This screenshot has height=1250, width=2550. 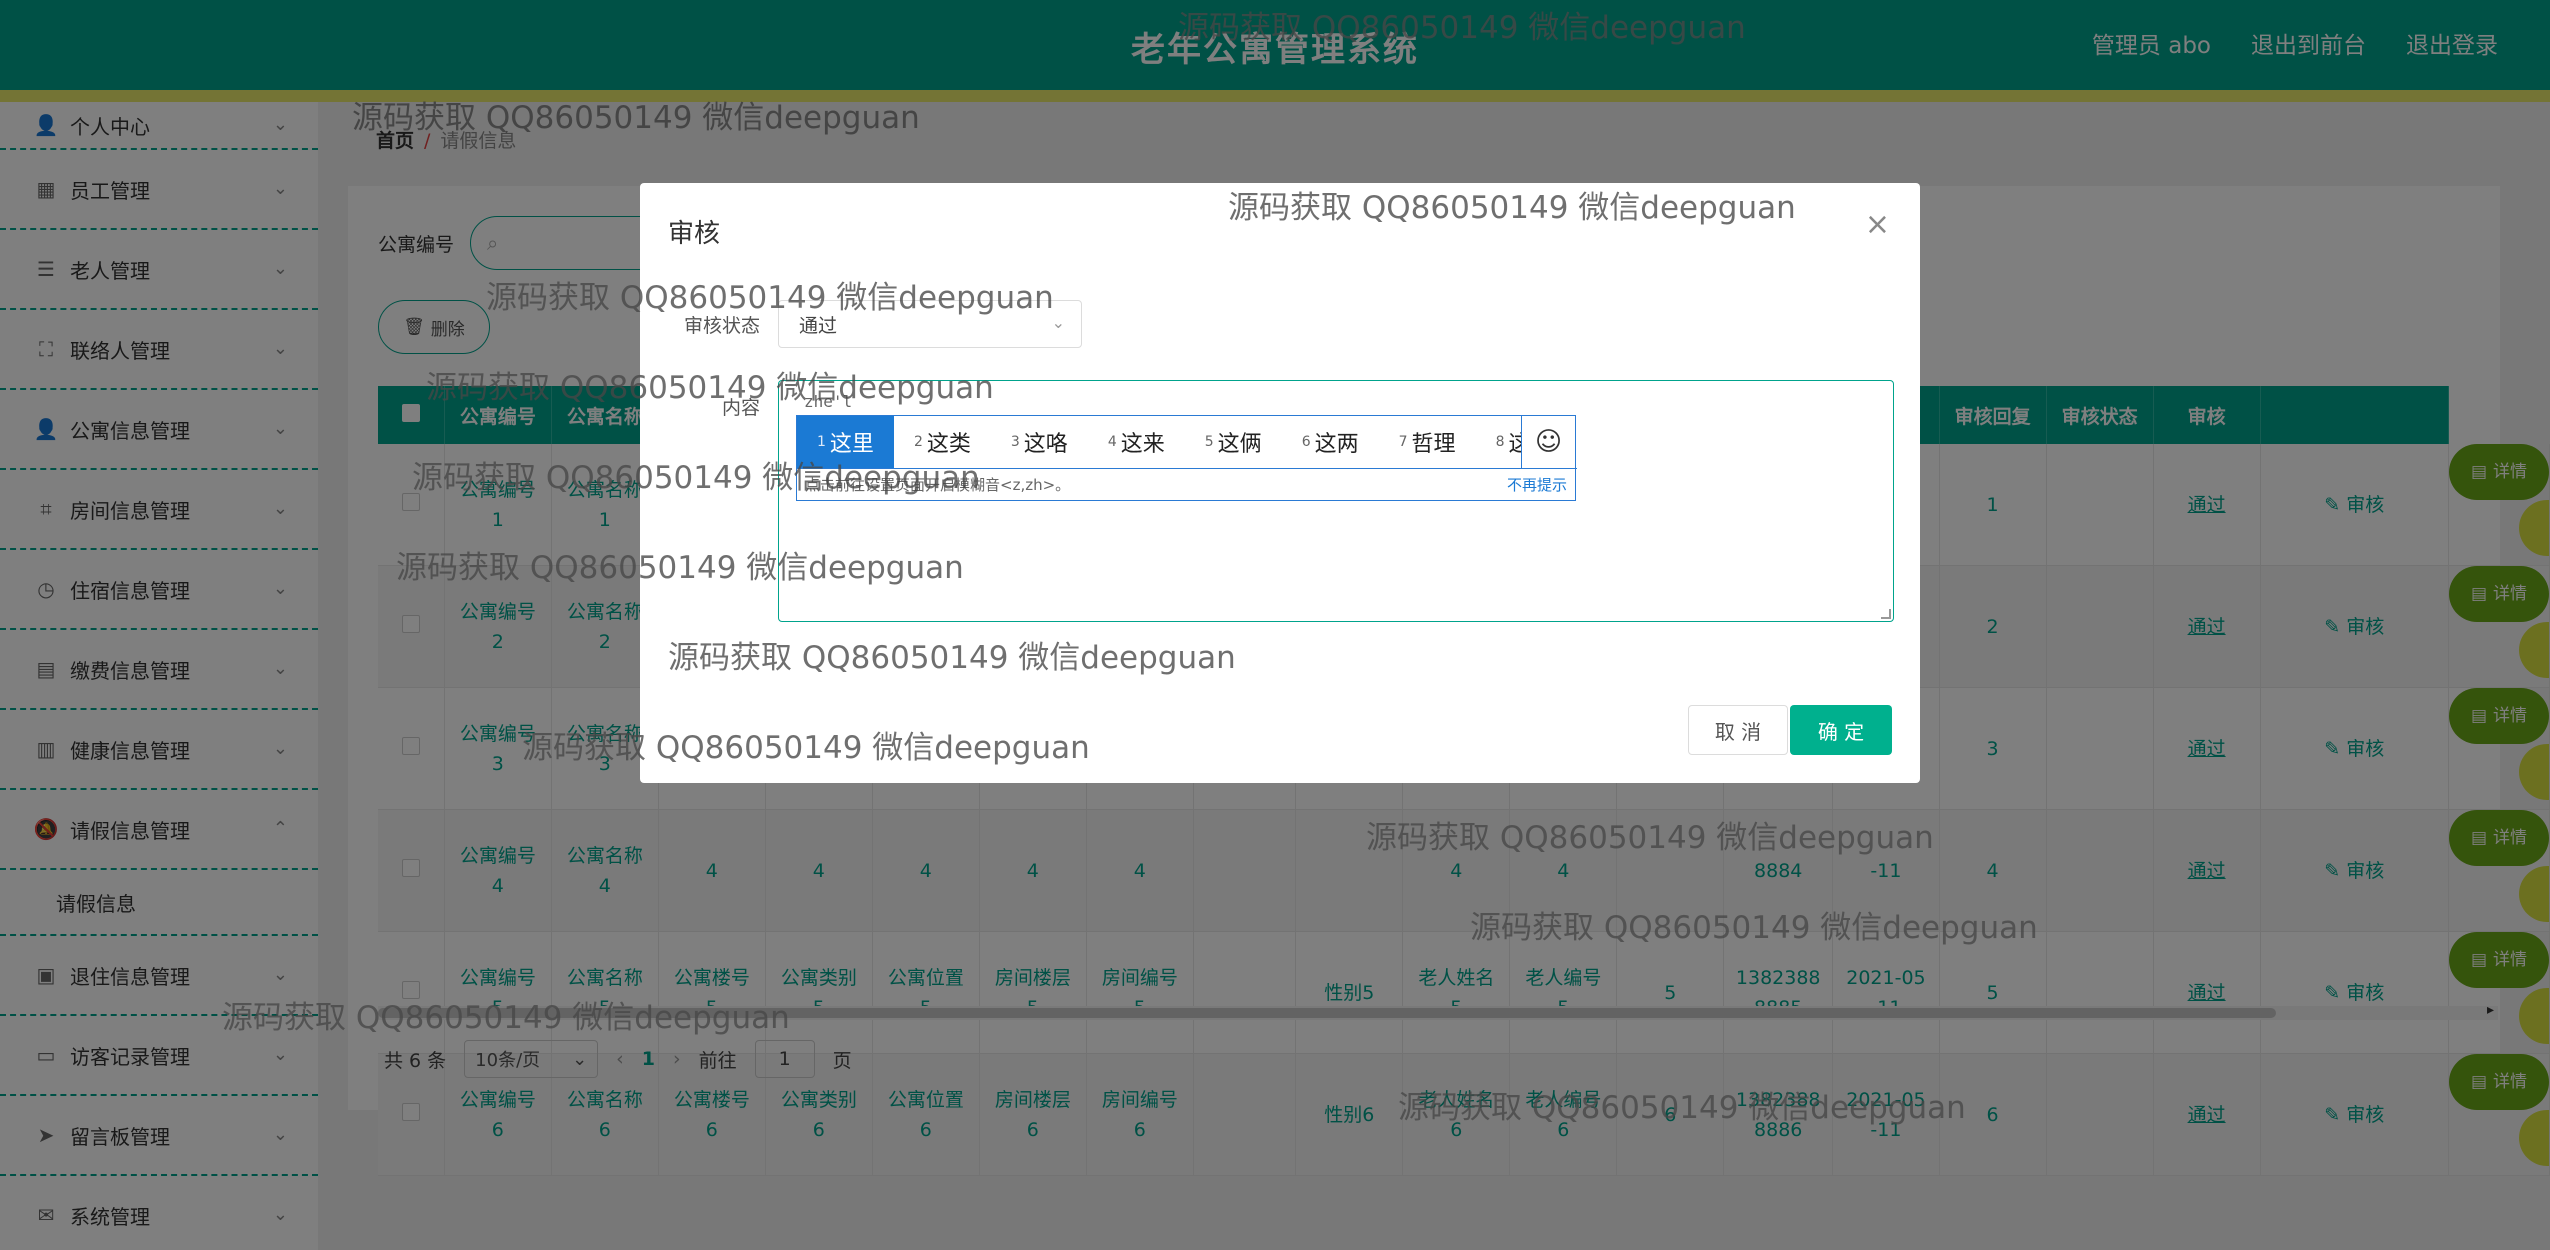 I want to click on ime-candidate-text: 这两, so click(x=1336, y=444).